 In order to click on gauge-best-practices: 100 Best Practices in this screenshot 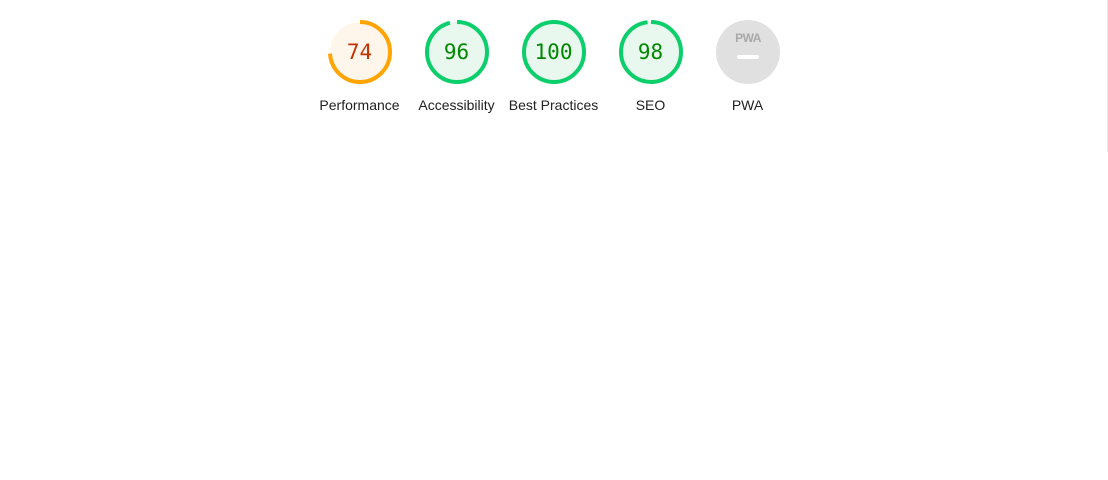, I will do `click(553, 67)`.